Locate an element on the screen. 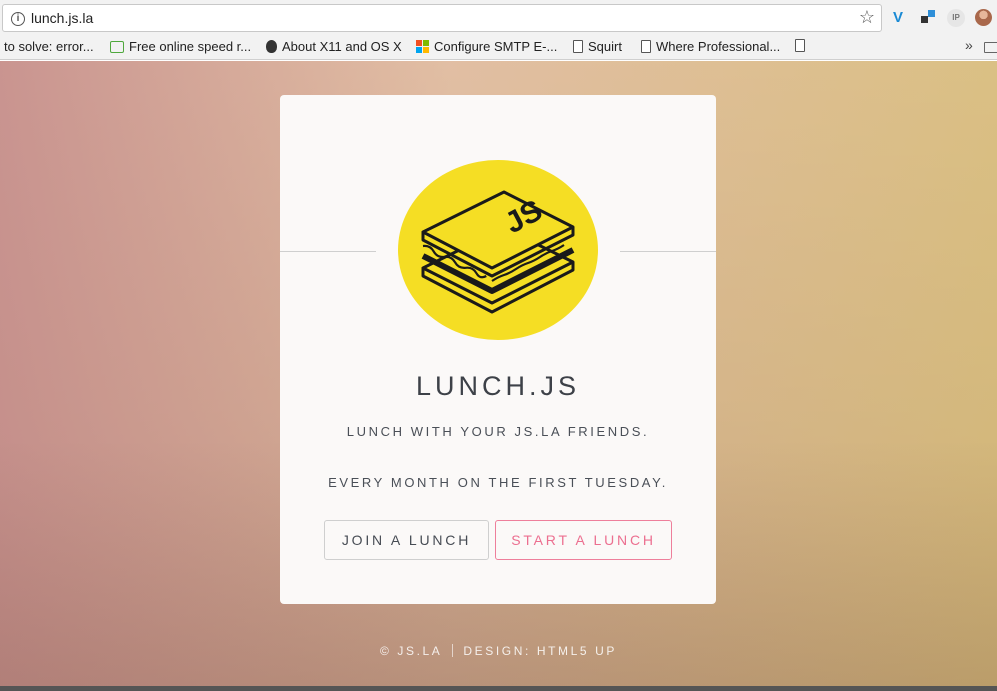 The image size is (997, 691). page-title: LUNCH.JS is located at coordinates (498, 386).